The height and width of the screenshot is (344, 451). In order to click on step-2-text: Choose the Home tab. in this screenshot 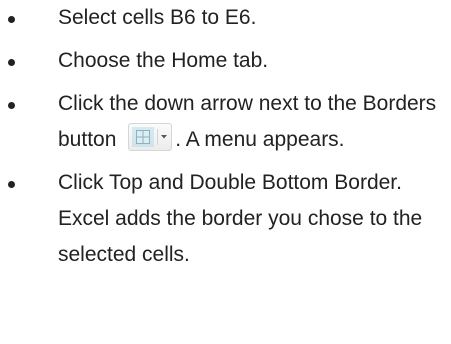, I will do `click(163, 60)`.